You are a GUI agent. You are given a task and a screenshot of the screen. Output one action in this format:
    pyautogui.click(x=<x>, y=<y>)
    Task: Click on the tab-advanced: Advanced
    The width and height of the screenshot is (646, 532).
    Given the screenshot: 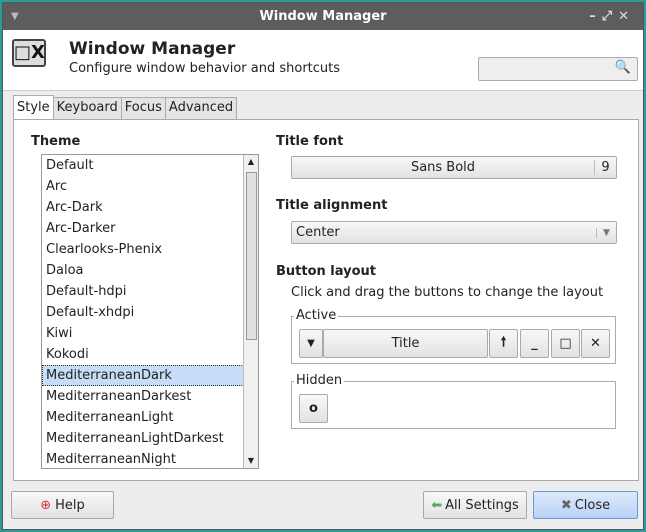 What is the action you would take?
    pyautogui.click(x=201, y=108)
    